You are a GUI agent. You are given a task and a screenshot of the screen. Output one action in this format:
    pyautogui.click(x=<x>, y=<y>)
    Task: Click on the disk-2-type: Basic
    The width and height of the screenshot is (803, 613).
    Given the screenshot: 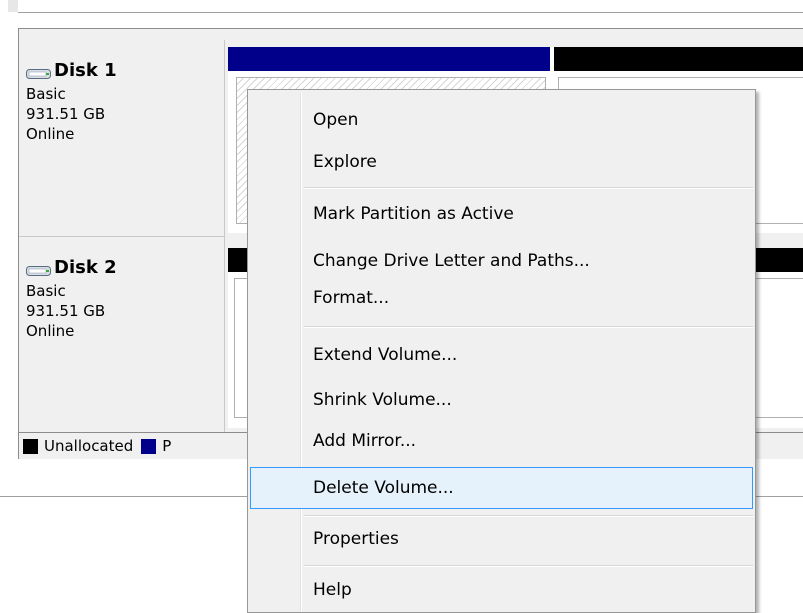 What is the action you would take?
    pyautogui.click(x=46, y=291)
    